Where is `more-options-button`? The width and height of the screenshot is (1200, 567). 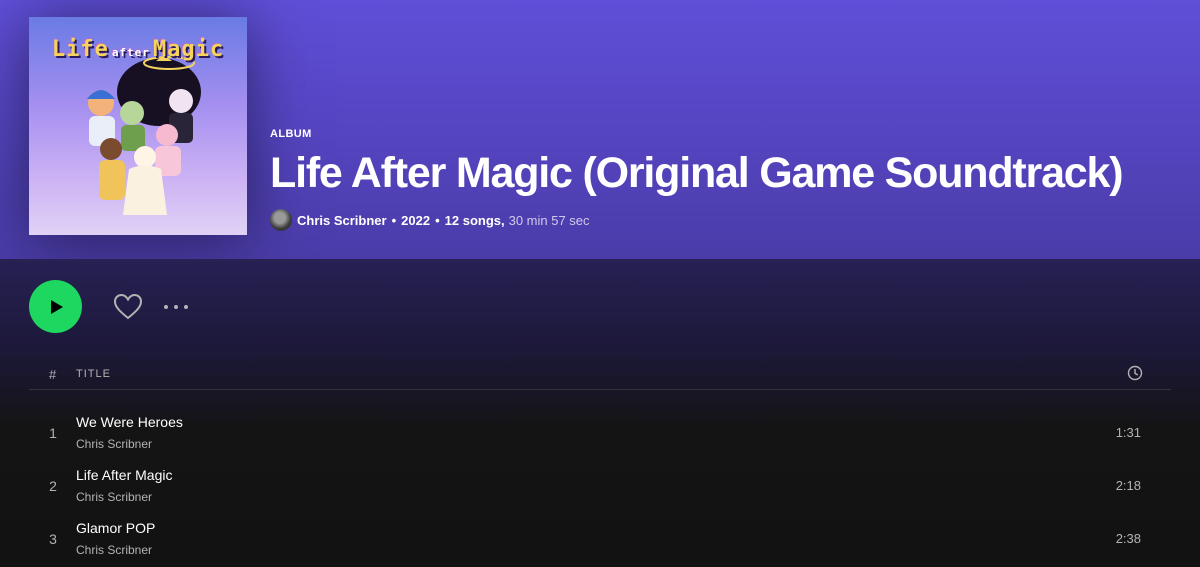 more-options-button is located at coordinates (176, 307).